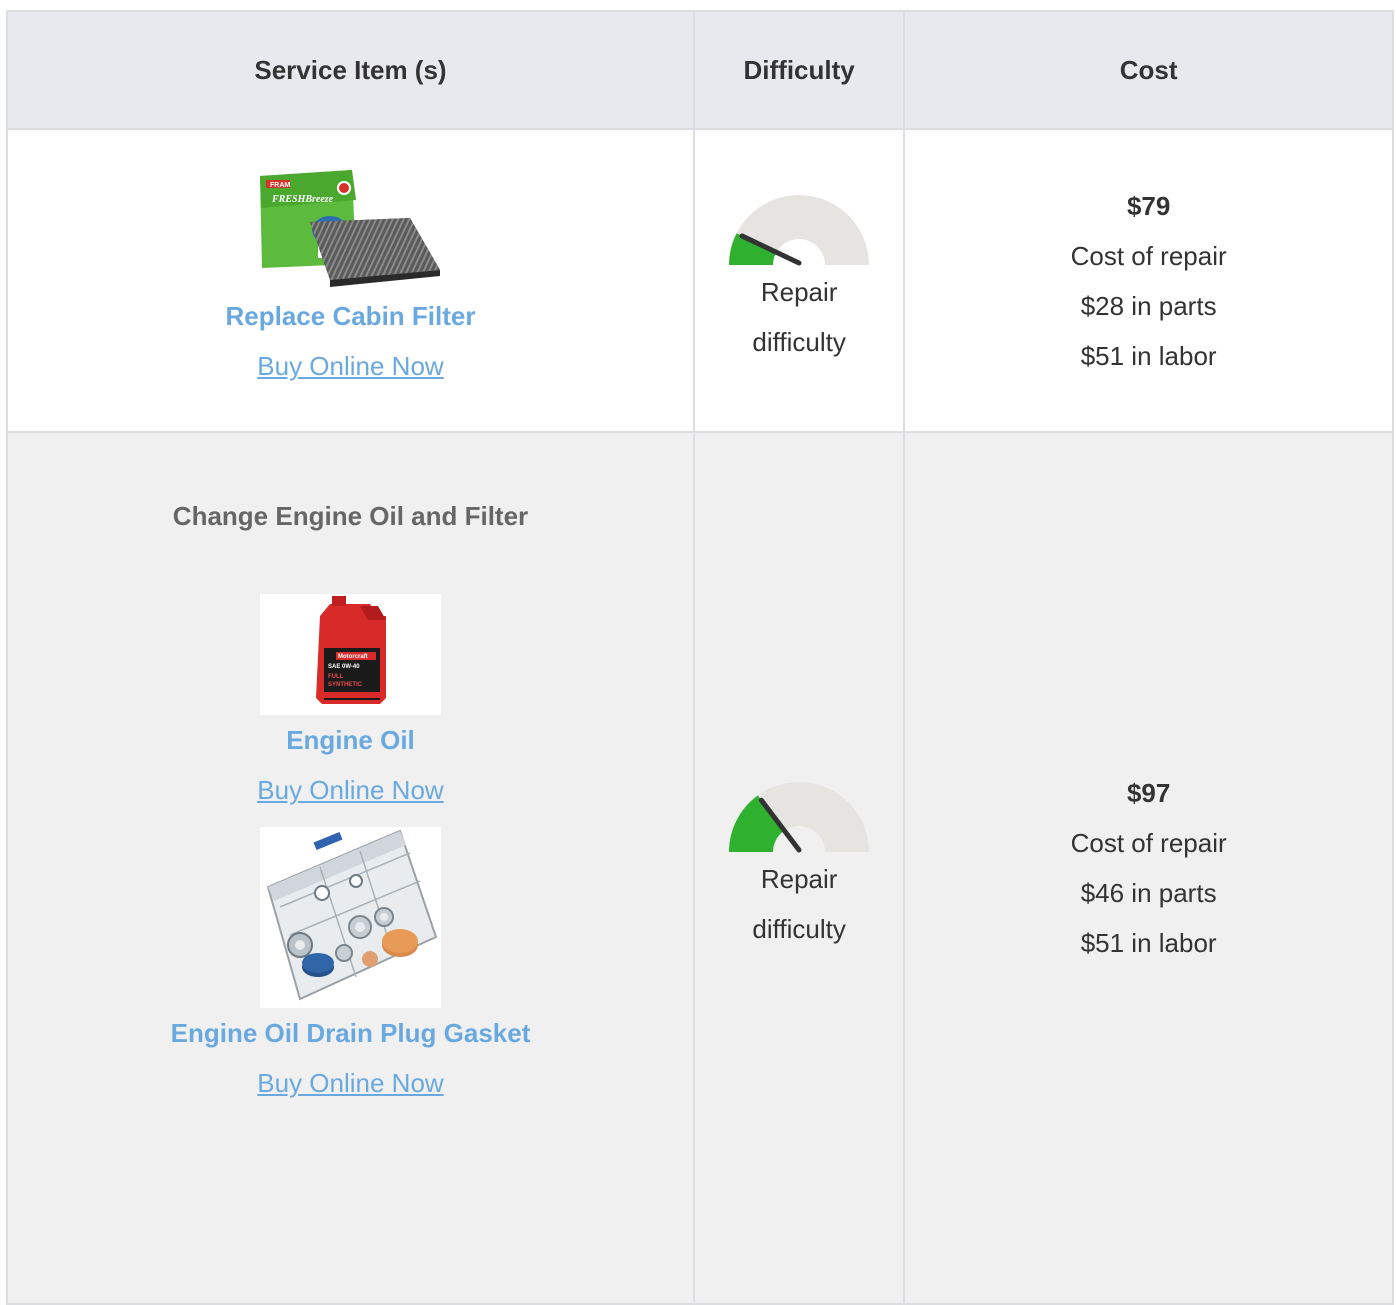 The image size is (1396, 1305). What do you see at coordinates (350, 917) in the screenshot?
I see `drain-plug-gasket-kit-image` at bounding box center [350, 917].